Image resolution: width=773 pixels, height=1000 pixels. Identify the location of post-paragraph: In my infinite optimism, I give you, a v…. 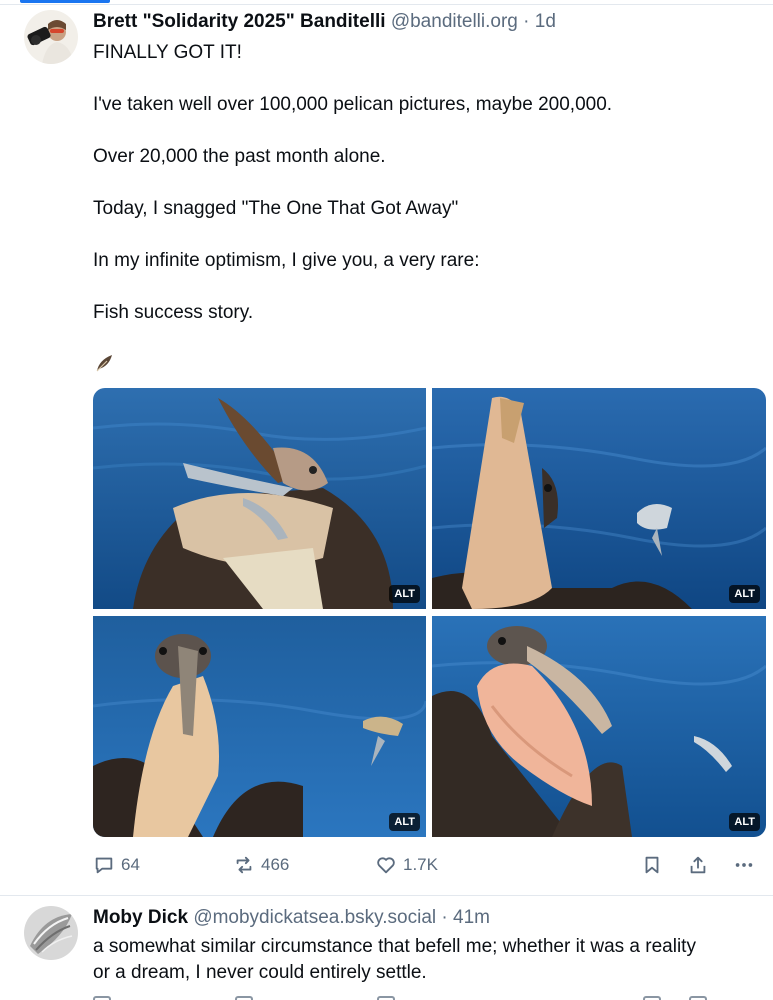
(286, 260).